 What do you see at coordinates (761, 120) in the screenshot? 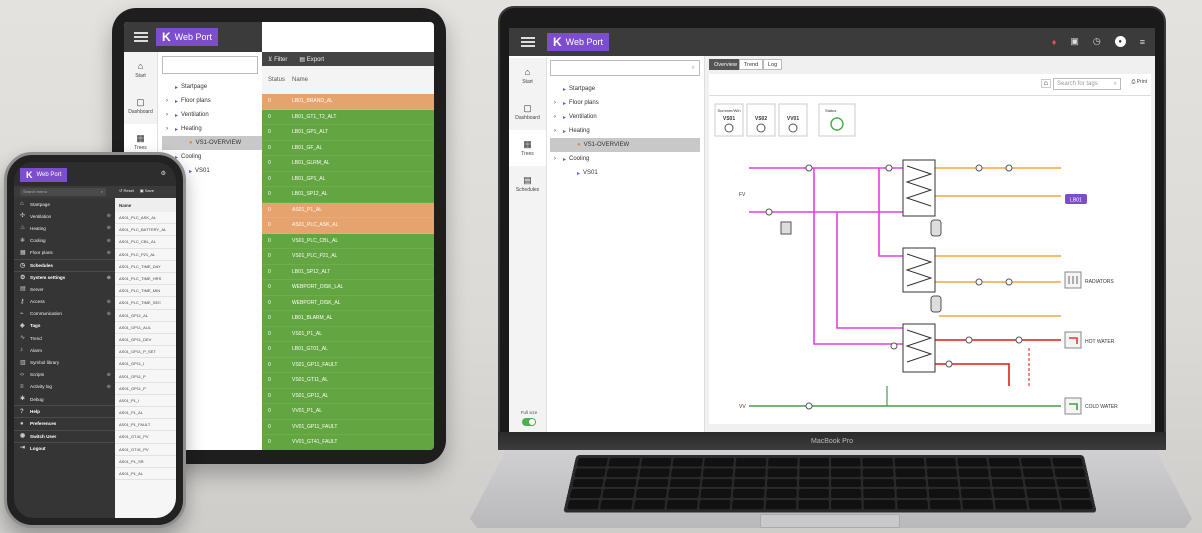
I see `system-card-vs02: VS02` at bounding box center [761, 120].